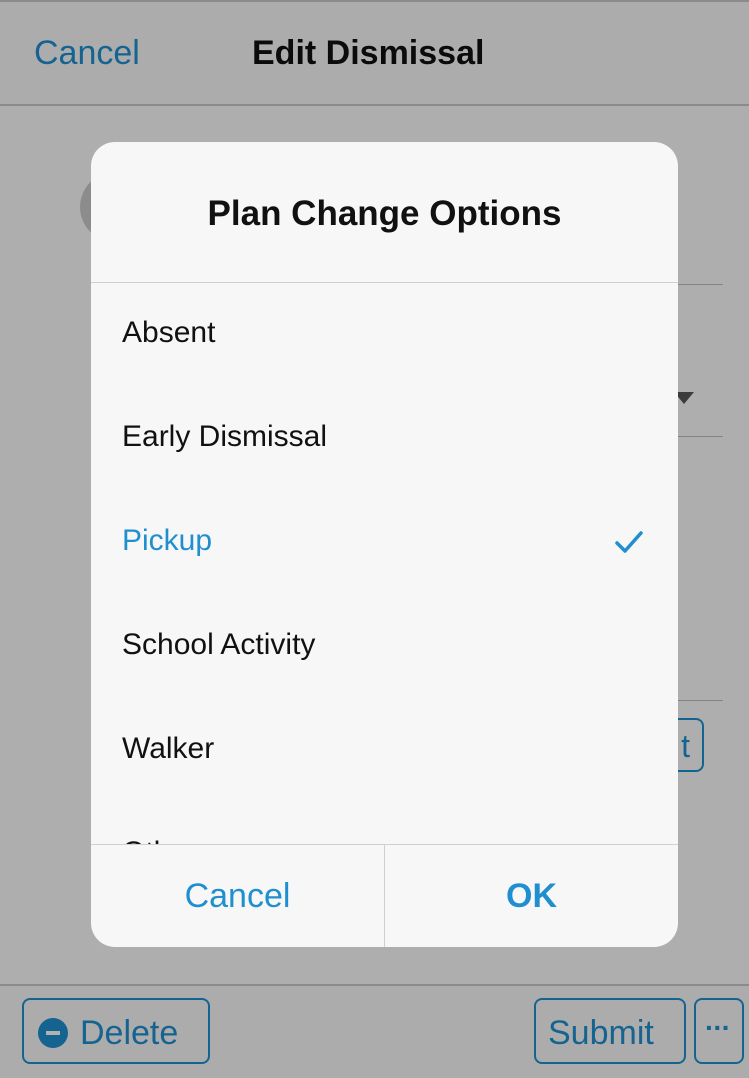 This screenshot has height=1078, width=749. Describe the element at coordinates (225, 436) in the screenshot. I see `option-label: Early Dismissal` at that location.